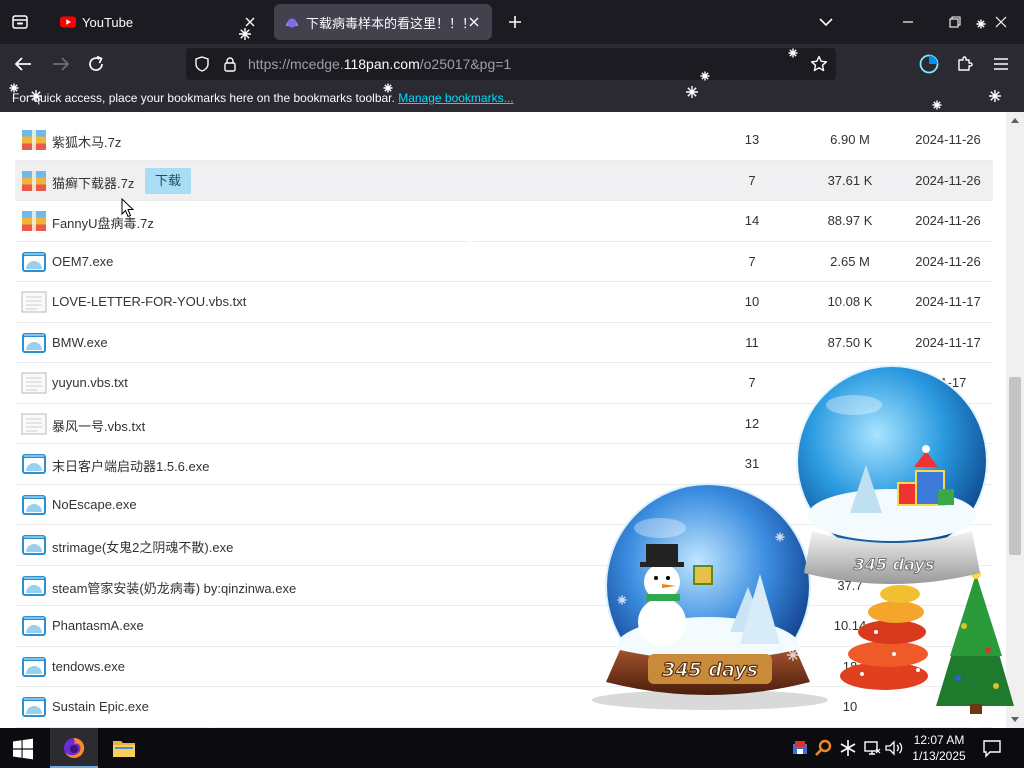 Image resolution: width=1024 pixels, height=768 pixels. I want to click on tab-youtube: YouTube, so click(159, 22).